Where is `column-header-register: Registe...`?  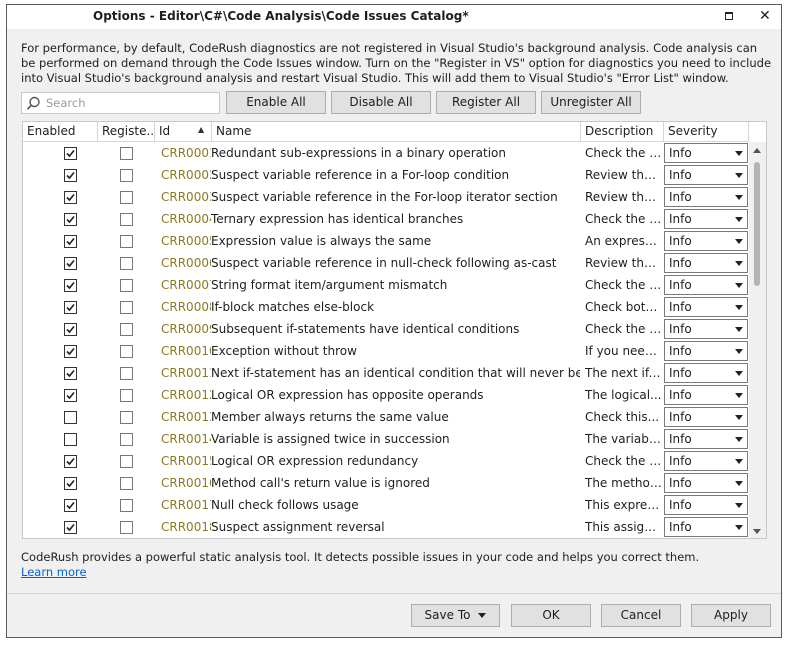 column-header-register: Registe... is located at coordinates (126, 131).